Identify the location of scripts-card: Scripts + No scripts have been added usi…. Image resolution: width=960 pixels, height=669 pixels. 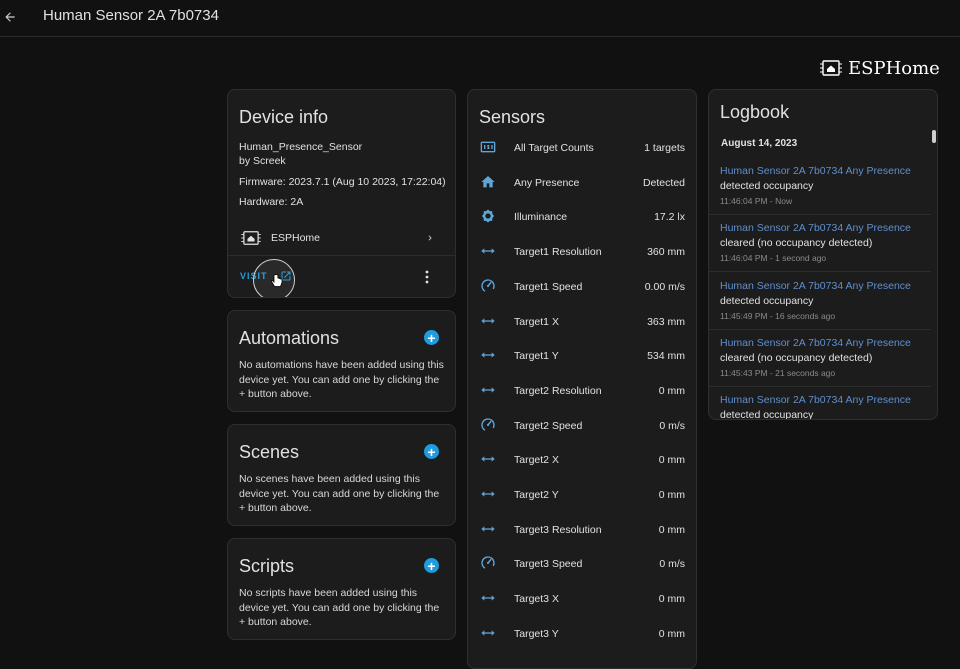
(341, 589).